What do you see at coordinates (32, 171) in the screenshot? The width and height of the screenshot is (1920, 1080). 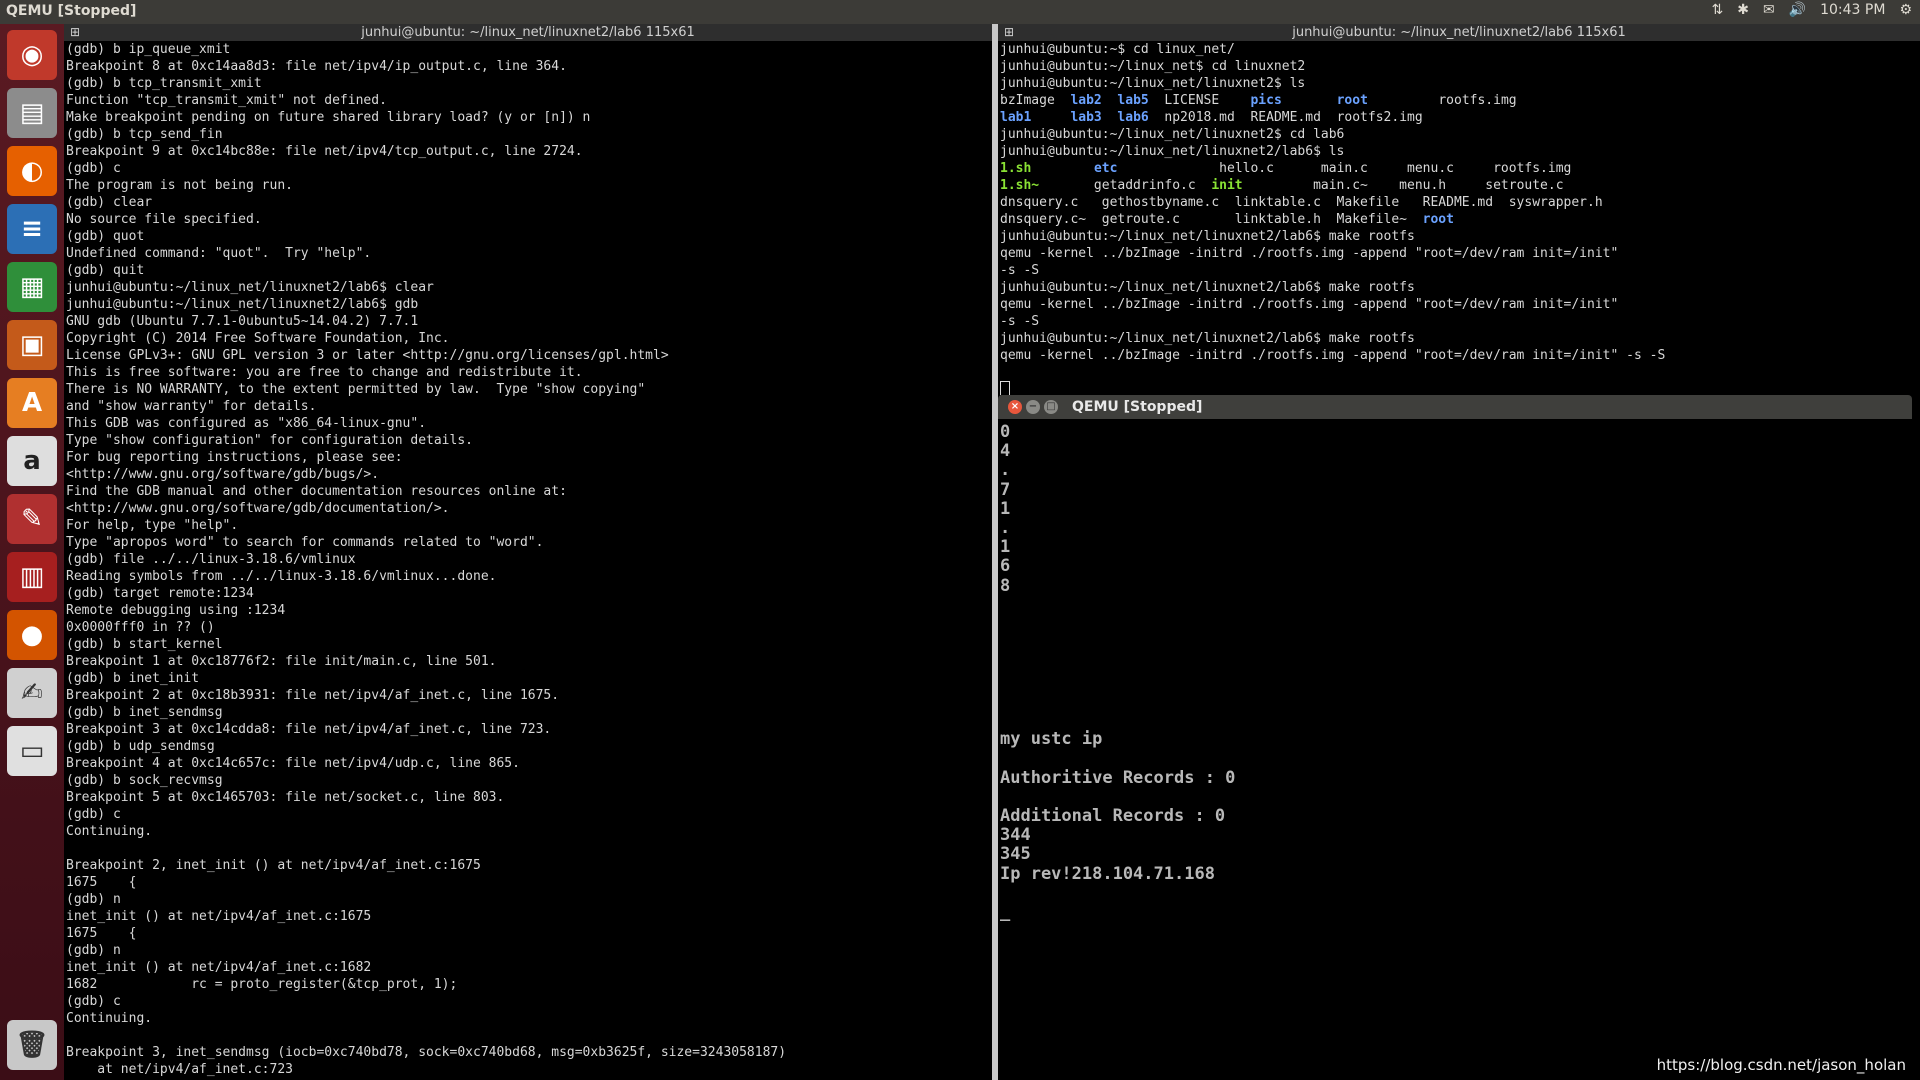 I see `firefox-icon: ◐` at bounding box center [32, 171].